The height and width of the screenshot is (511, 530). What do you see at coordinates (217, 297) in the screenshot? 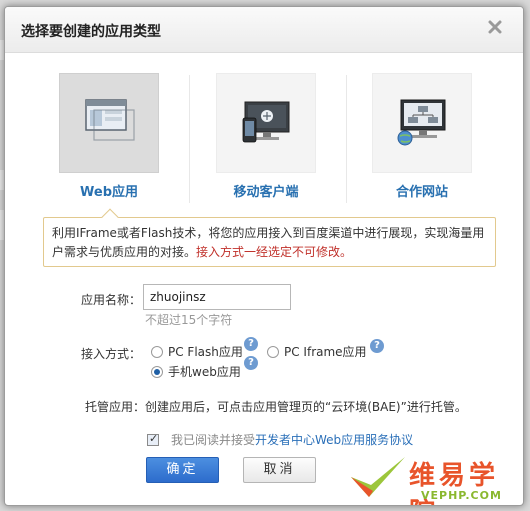
I see `app-name-input` at bounding box center [217, 297].